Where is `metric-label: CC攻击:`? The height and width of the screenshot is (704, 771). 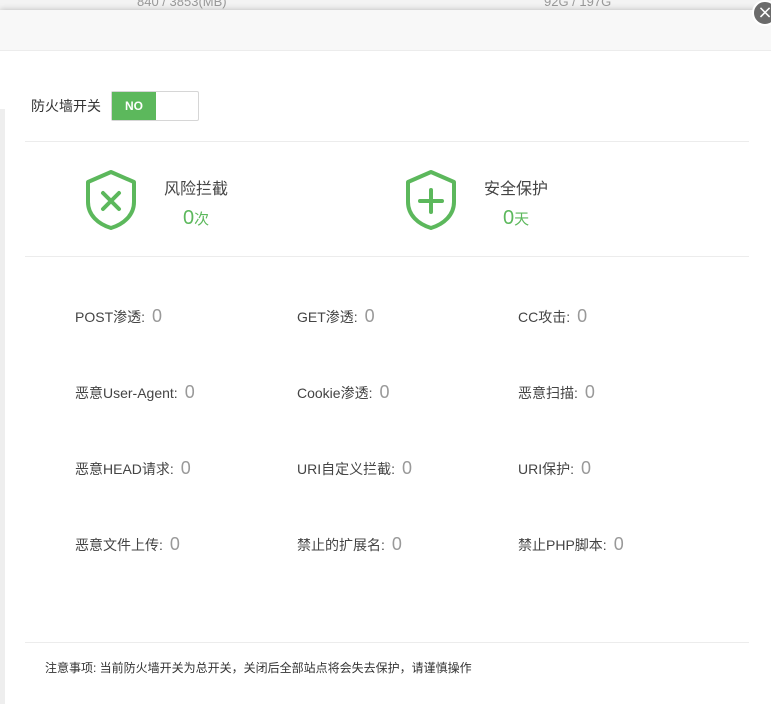 metric-label: CC攻击: is located at coordinates (544, 317).